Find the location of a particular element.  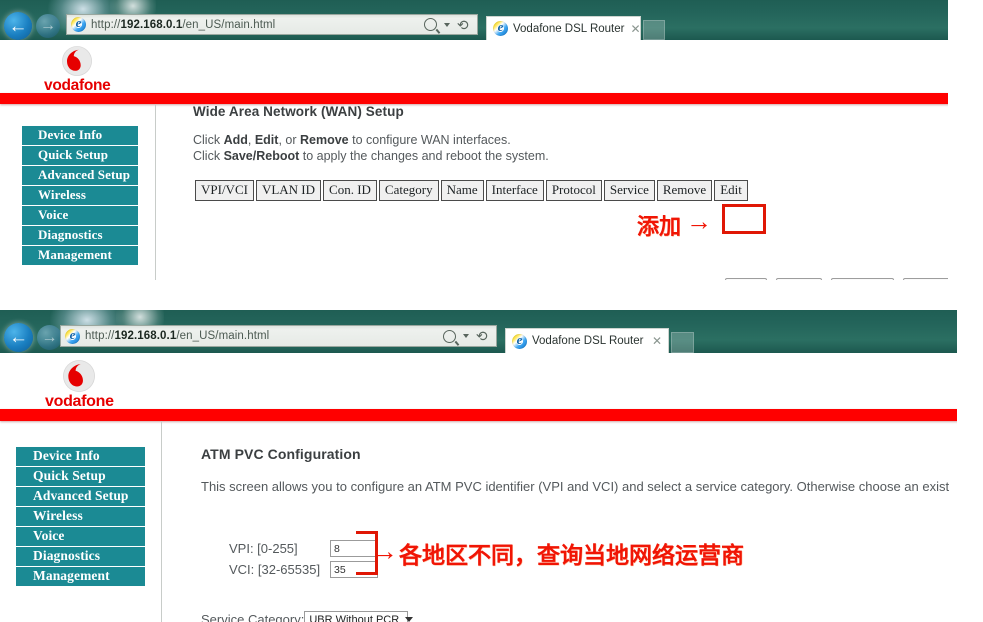

brand-header-bottom: vodafone is located at coordinates (478, 382).